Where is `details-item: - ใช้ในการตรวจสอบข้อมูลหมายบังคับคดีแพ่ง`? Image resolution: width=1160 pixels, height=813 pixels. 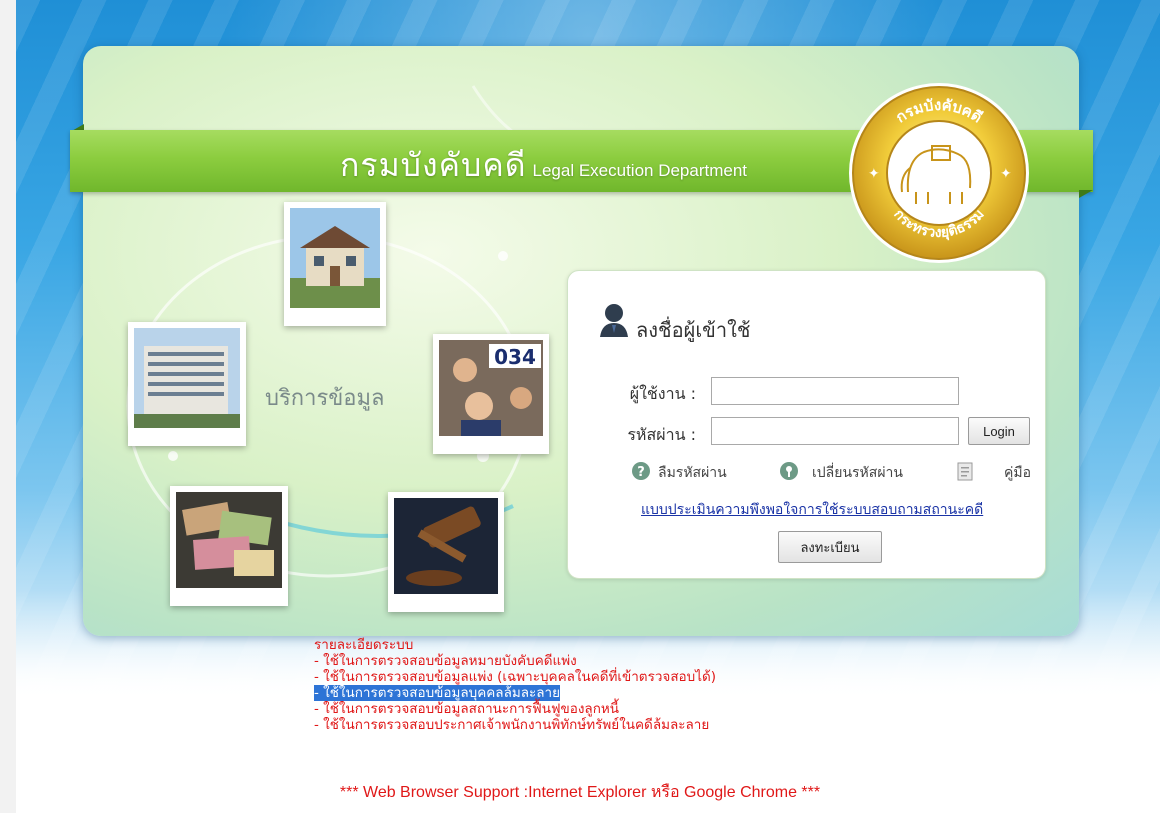 details-item: - ใช้ในการตรวจสอบข้อมูลหมายบังคับคดีแพ่ง is located at coordinates (445, 661).